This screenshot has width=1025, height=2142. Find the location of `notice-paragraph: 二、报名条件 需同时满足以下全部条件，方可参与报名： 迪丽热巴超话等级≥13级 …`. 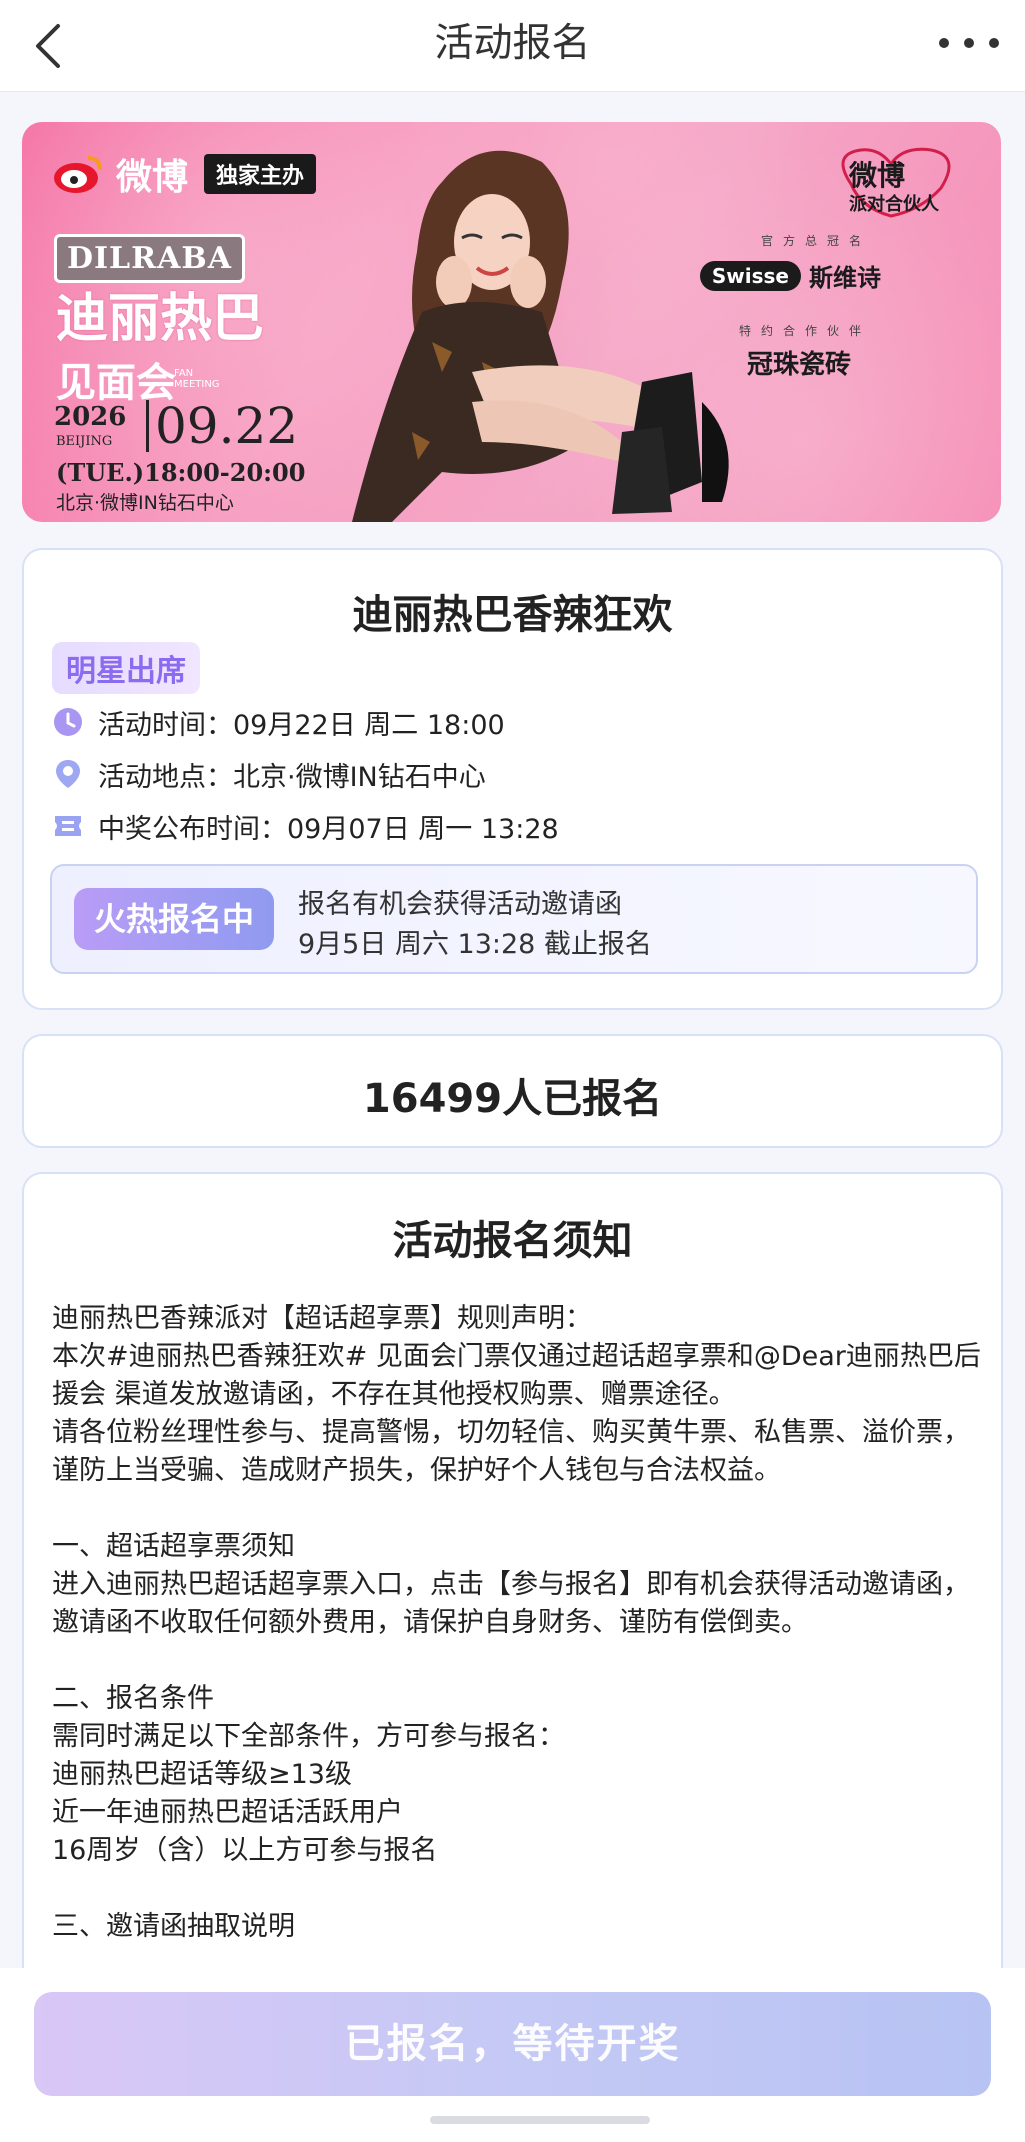

notice-paragraph: 二、报名条件 需同时满足以下全部条件，方可参与报名： 迪丽热巴超话等级≥13级 … is located at coordinates (308, 1774).